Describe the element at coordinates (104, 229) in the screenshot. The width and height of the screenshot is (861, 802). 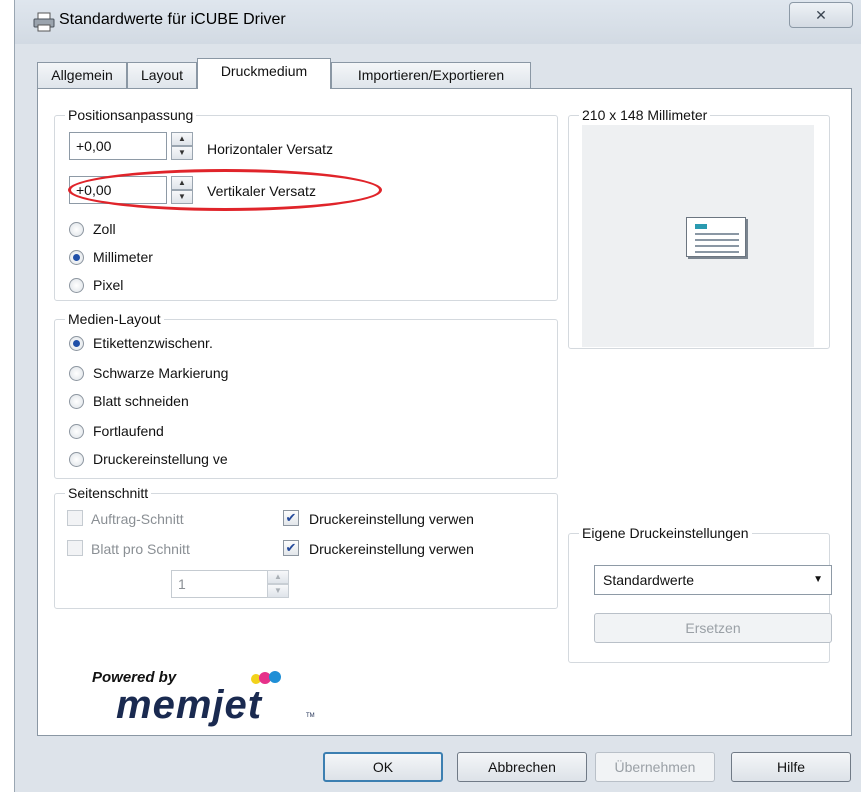
I see `unit-zoll-label: Zoll` at that location.